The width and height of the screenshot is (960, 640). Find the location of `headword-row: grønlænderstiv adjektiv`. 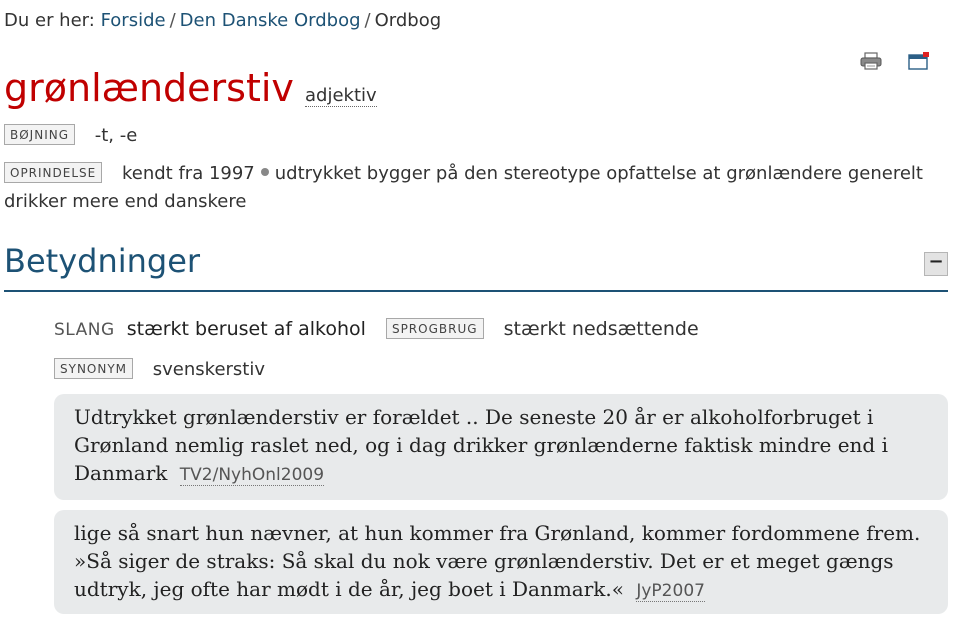

headword-row: grønlænderstiv adjektiv is located at coordinates (190, 88).